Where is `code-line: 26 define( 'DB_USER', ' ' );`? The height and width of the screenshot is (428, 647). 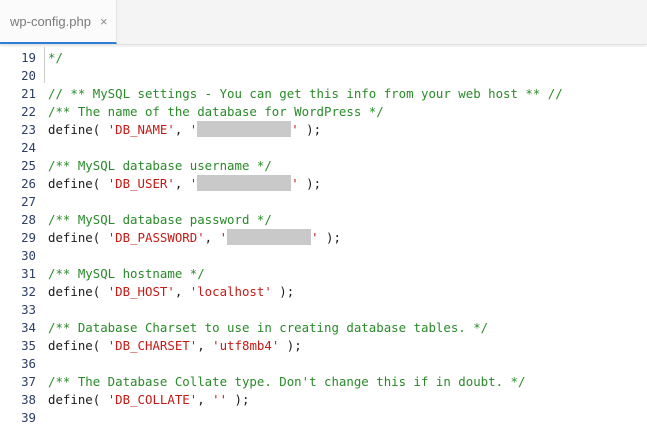 code-line: 26 define( 'DB_USER', ' ' ); is located at coordinates (323, 184).